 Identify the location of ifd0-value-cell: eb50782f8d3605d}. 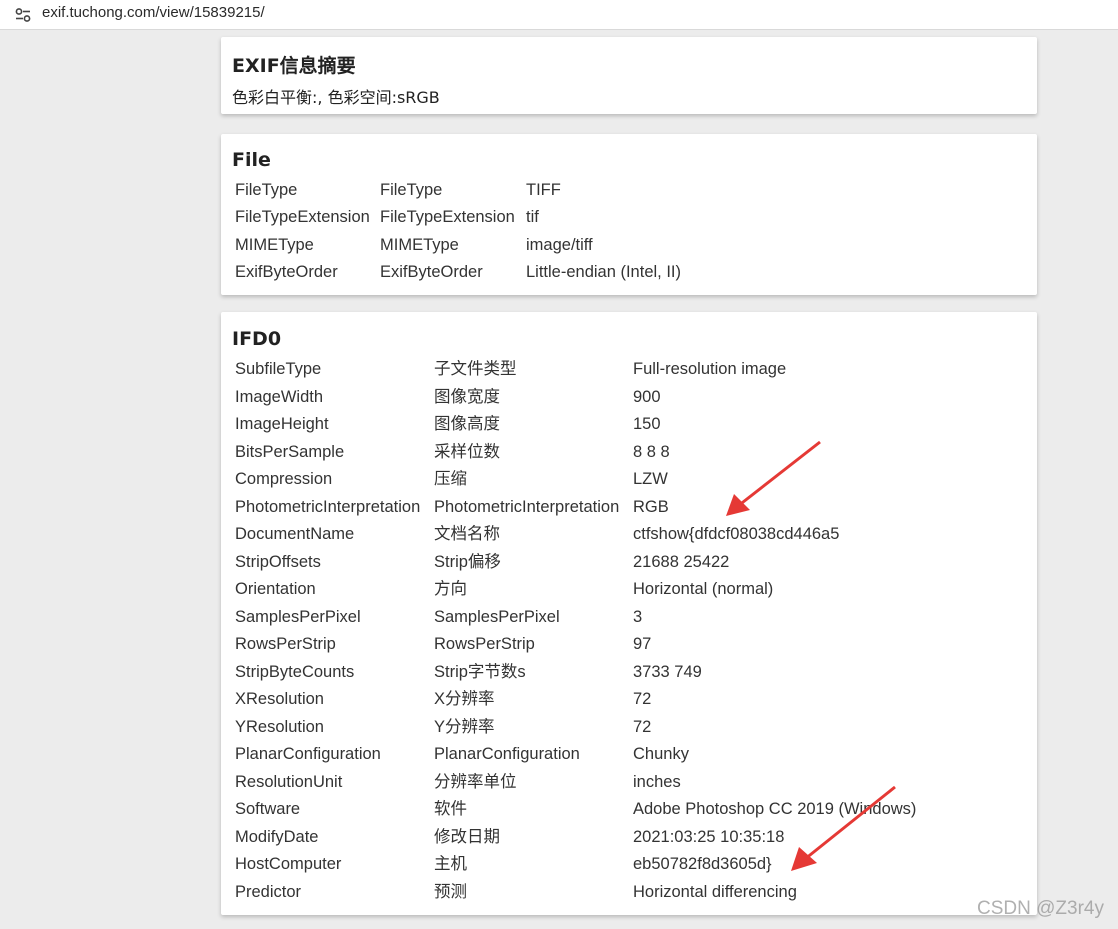
(702, 864).